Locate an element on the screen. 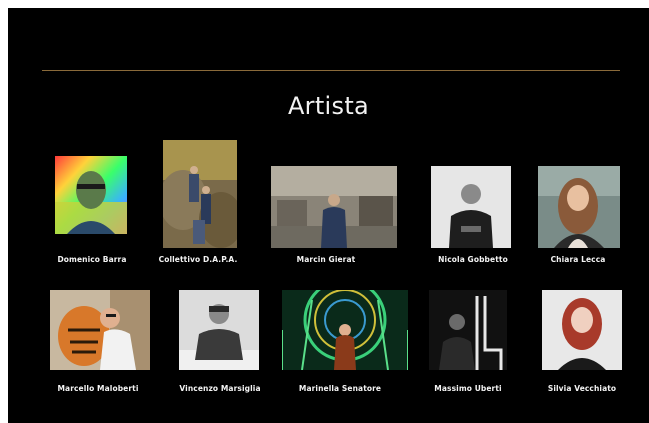 The image size is (649, 423). artist-name: Marinella Senatore is located at coordinates (340, 388).